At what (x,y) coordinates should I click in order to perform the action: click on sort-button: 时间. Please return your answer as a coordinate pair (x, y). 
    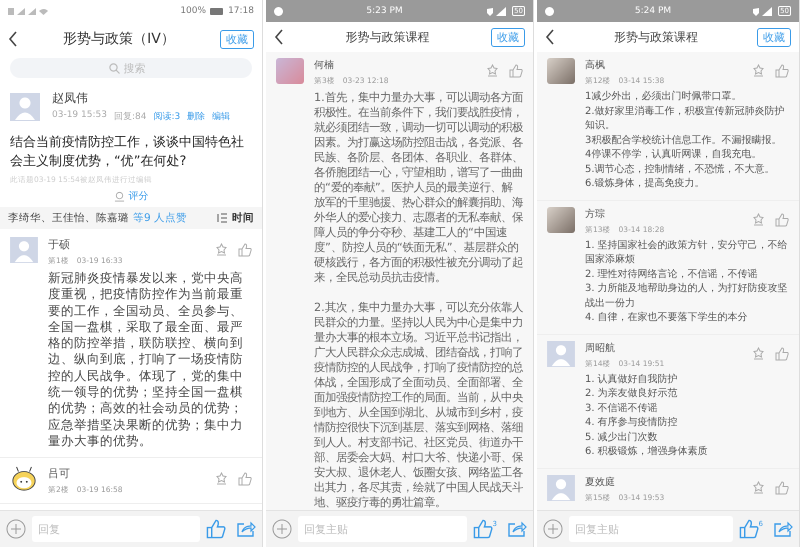
    Looking at the image, I should click on (235, 218).